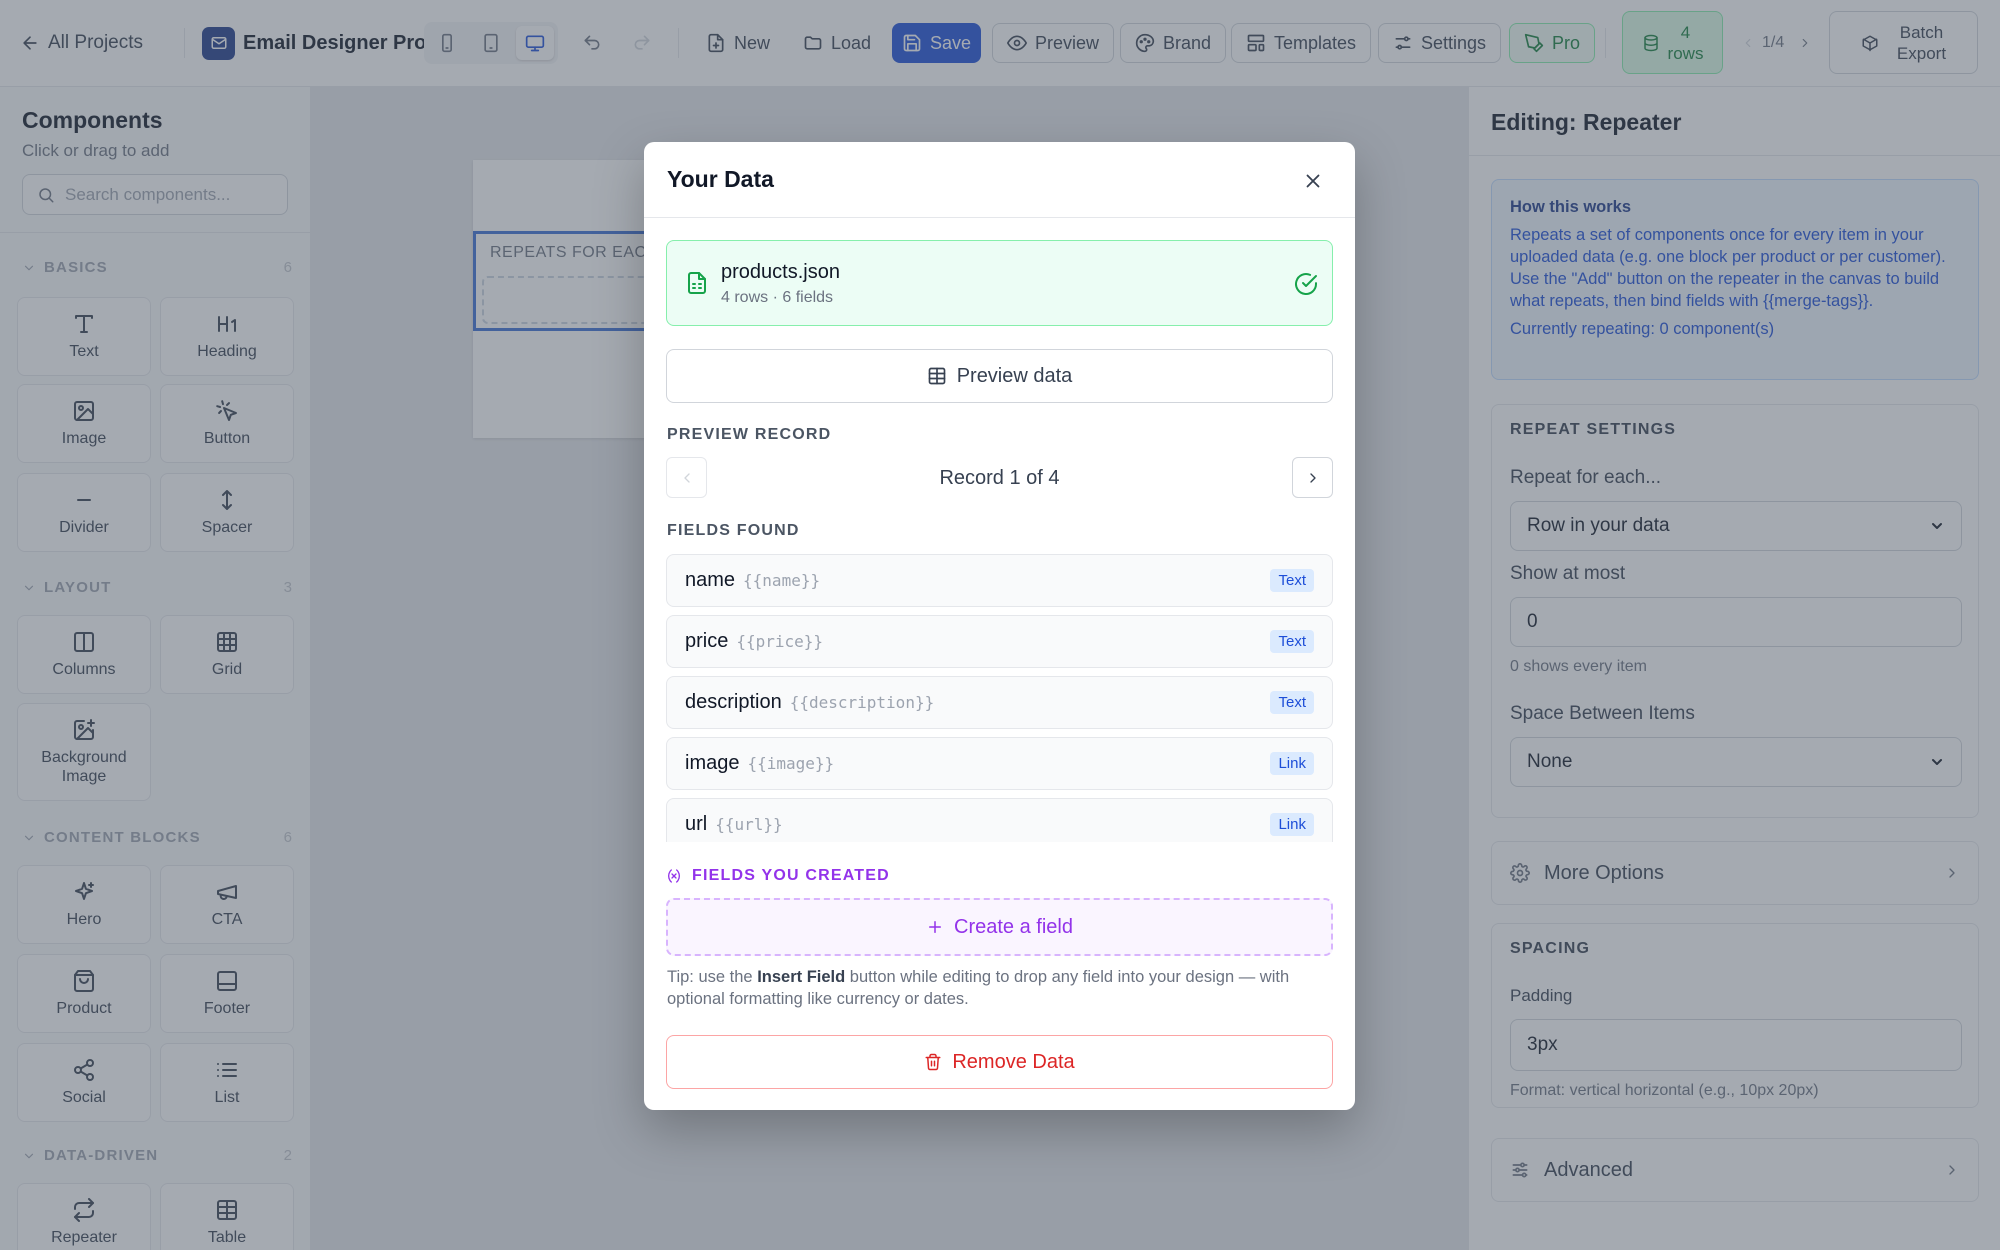  I want to click on remove-data-button: Remove Data, so click(999, 1062).